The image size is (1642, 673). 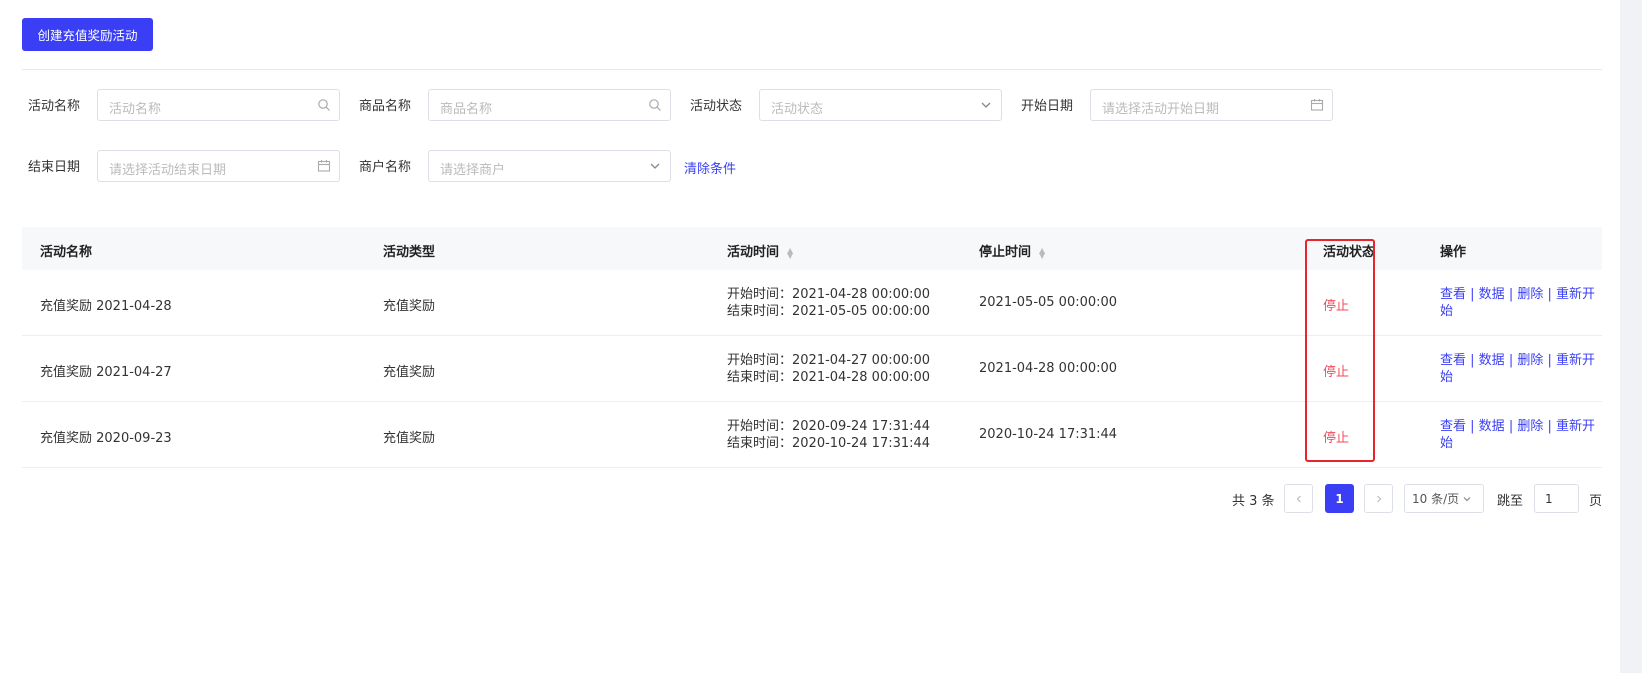 What do you see at coordinates (54, 106) in the screenshot?
I see `activity-name-label: 活动名称` at bounding box center [54, 106].